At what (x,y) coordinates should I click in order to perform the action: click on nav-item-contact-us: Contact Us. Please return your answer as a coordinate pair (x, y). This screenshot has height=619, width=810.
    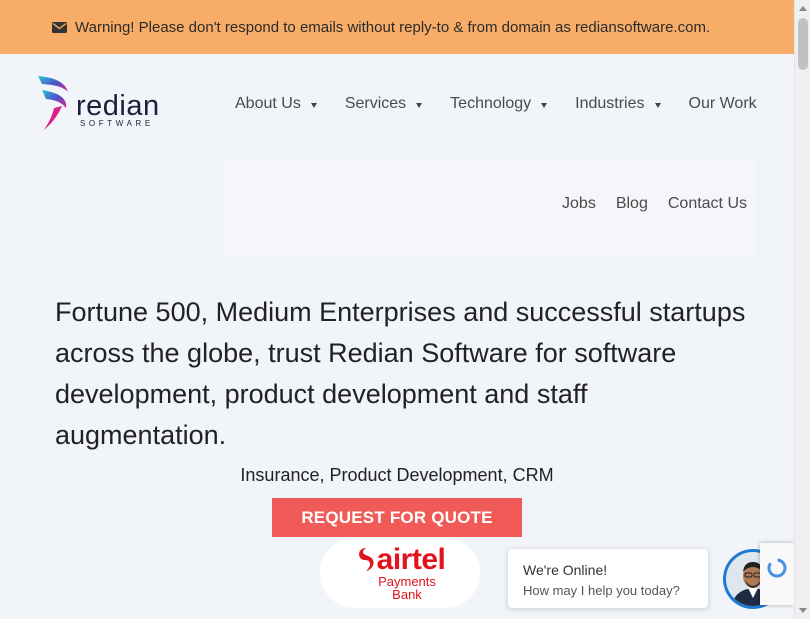
    Looking at the image, I should click on (707, 204).